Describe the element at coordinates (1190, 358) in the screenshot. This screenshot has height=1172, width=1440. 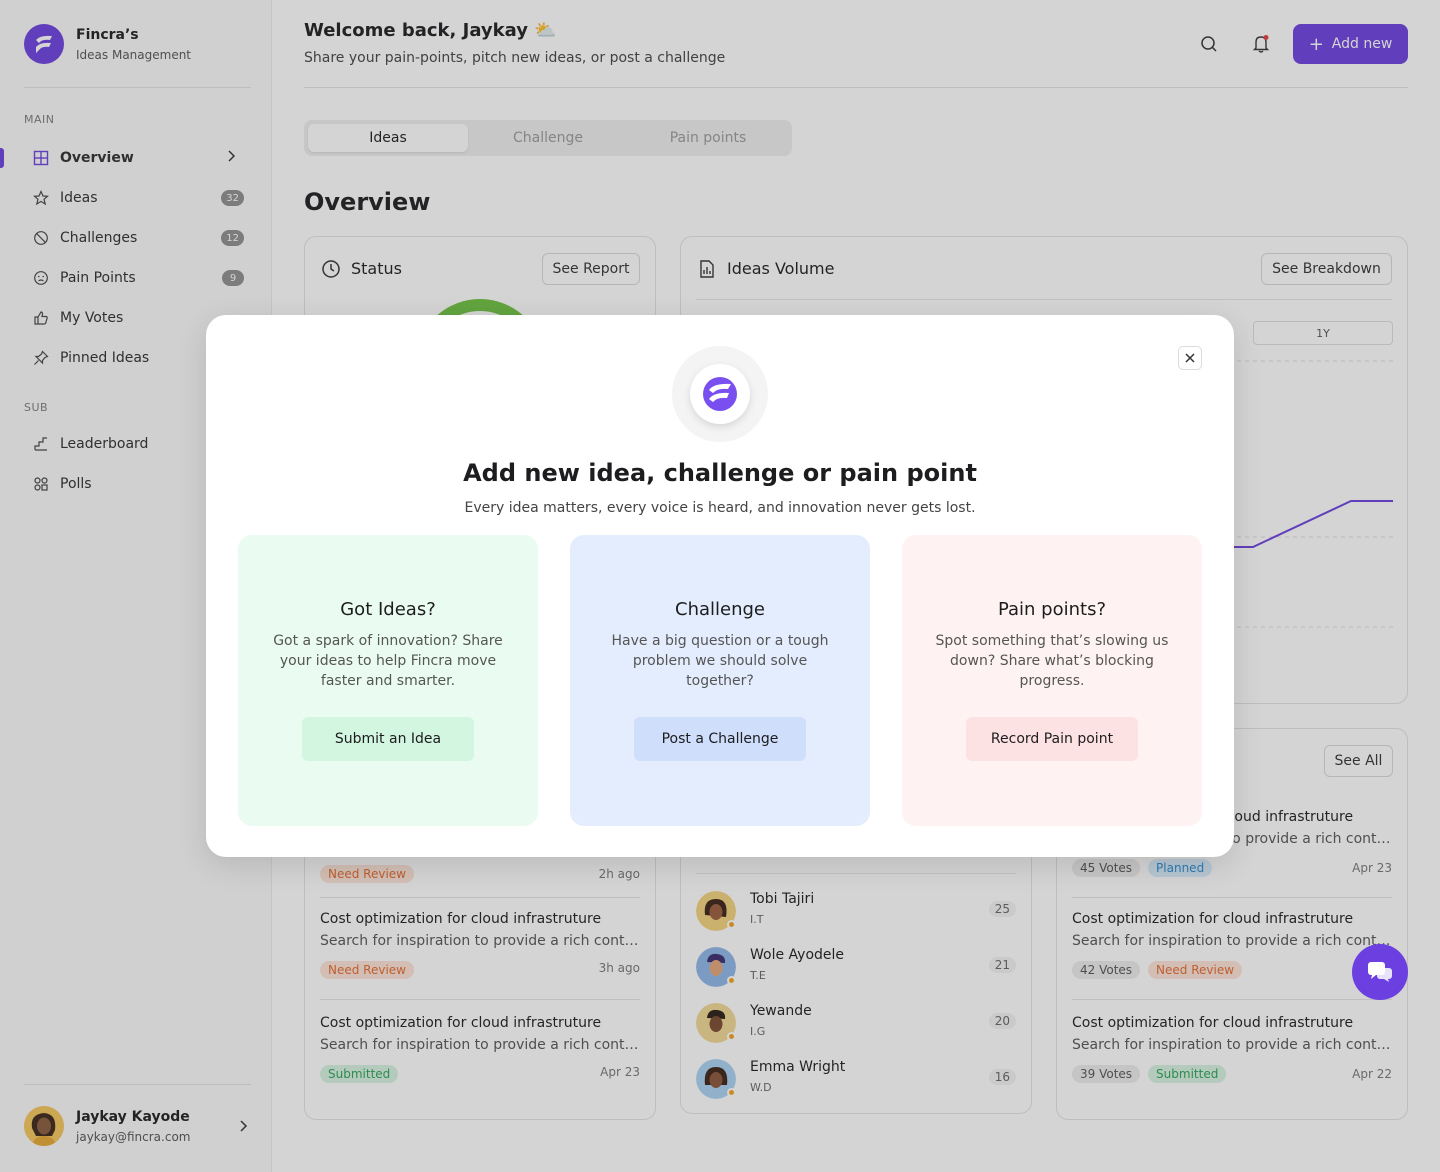
I see `close-icon` at that location.